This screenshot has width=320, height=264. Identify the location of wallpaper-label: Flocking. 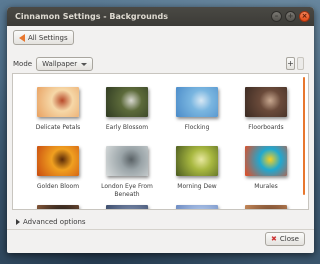
(197, 127).